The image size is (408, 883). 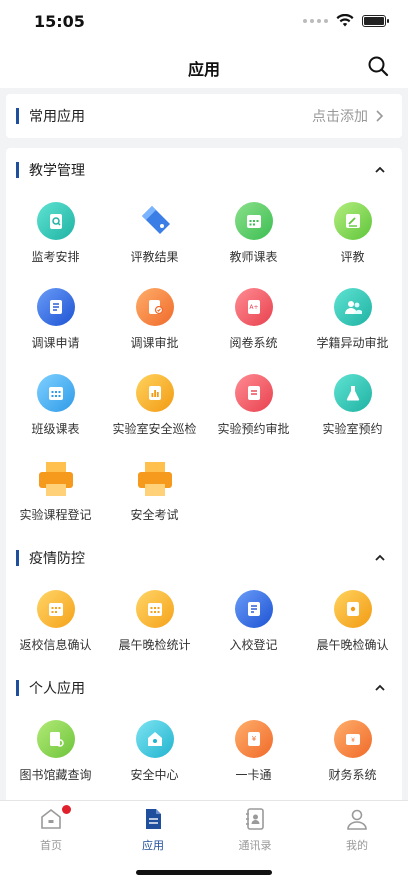 I want to click on tab-contacts: 通讯录, so click(x=255, y=830).